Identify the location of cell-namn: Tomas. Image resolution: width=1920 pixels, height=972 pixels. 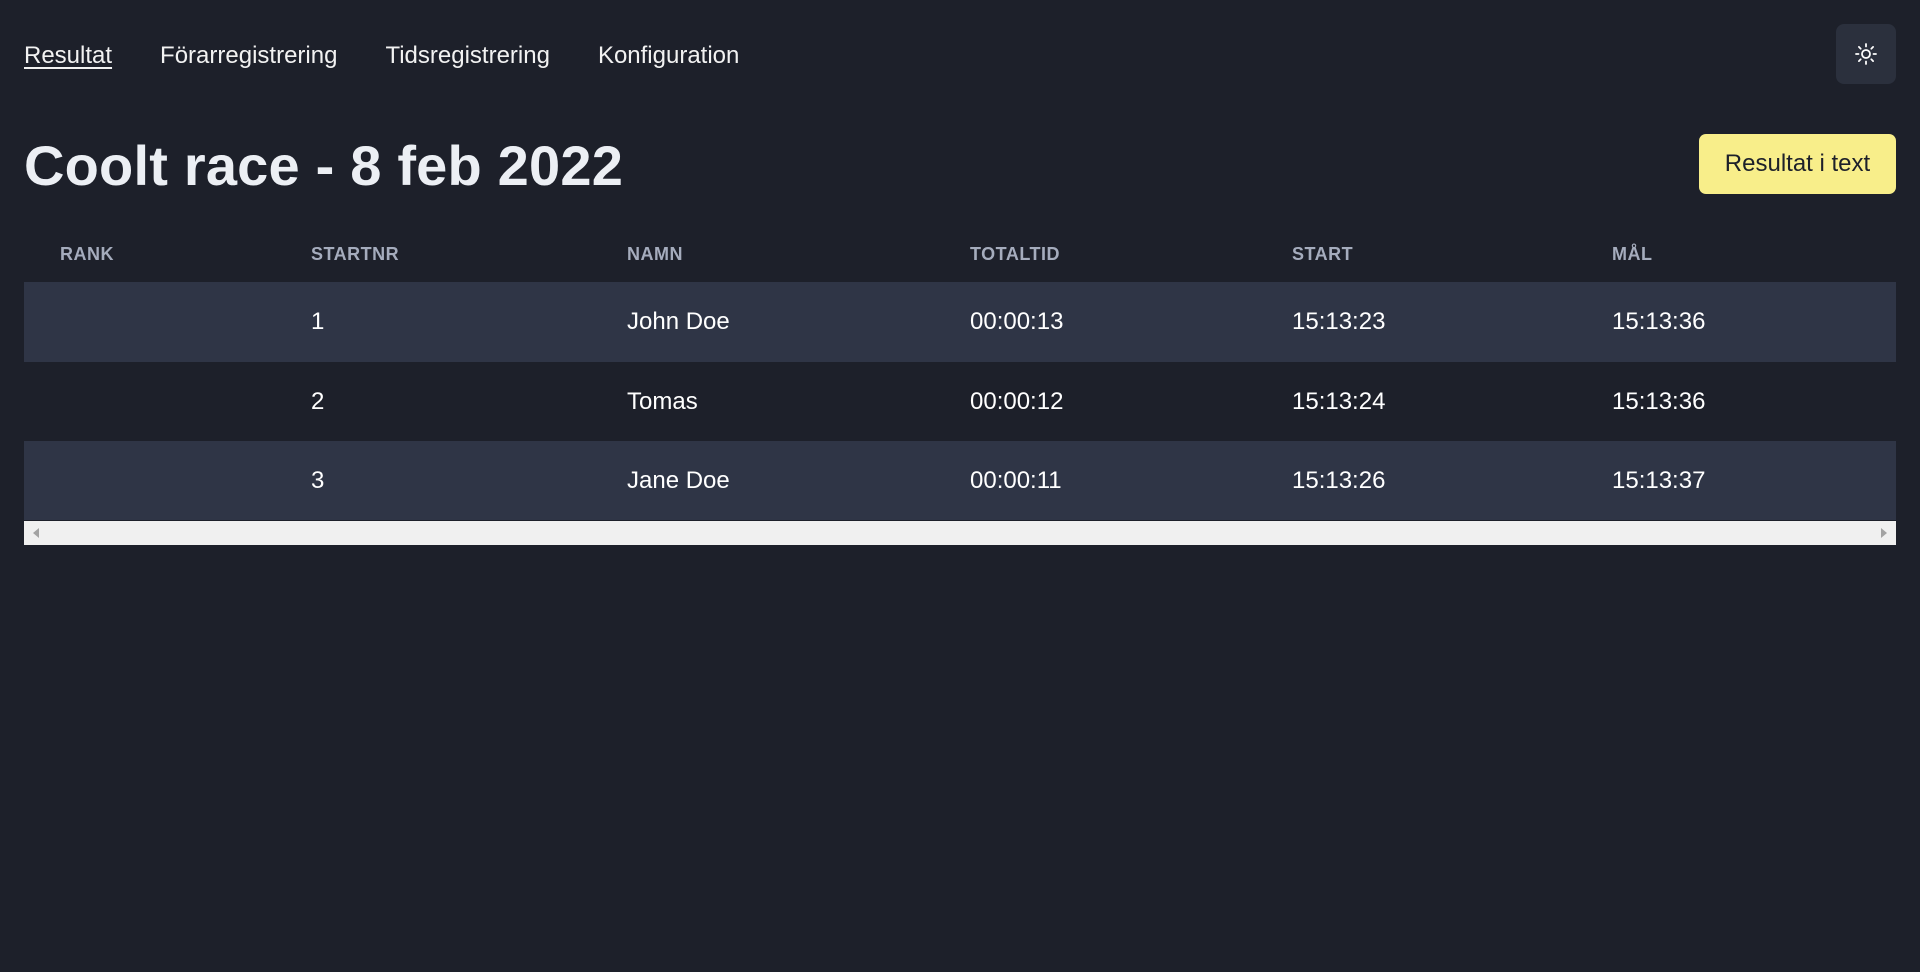
(662, 401).